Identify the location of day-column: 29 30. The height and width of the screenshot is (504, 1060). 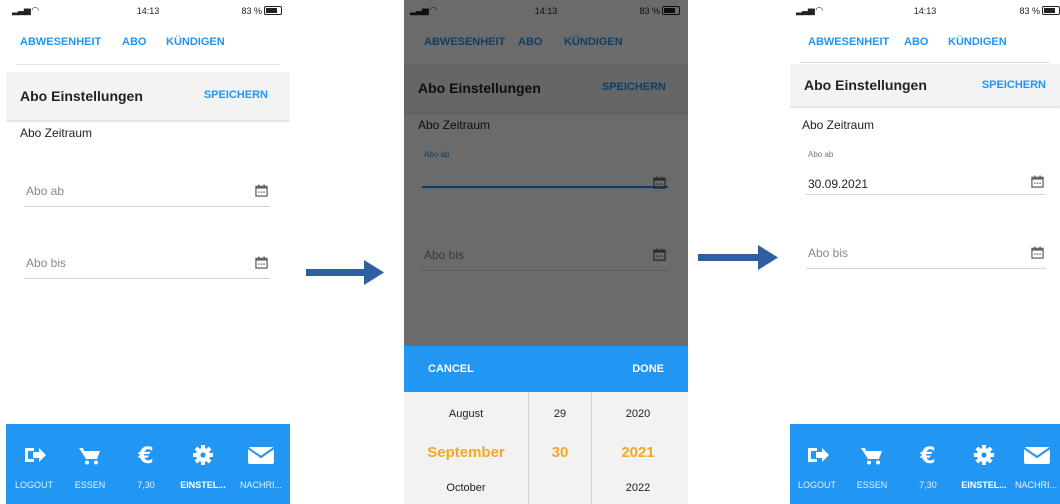
(560, 448).